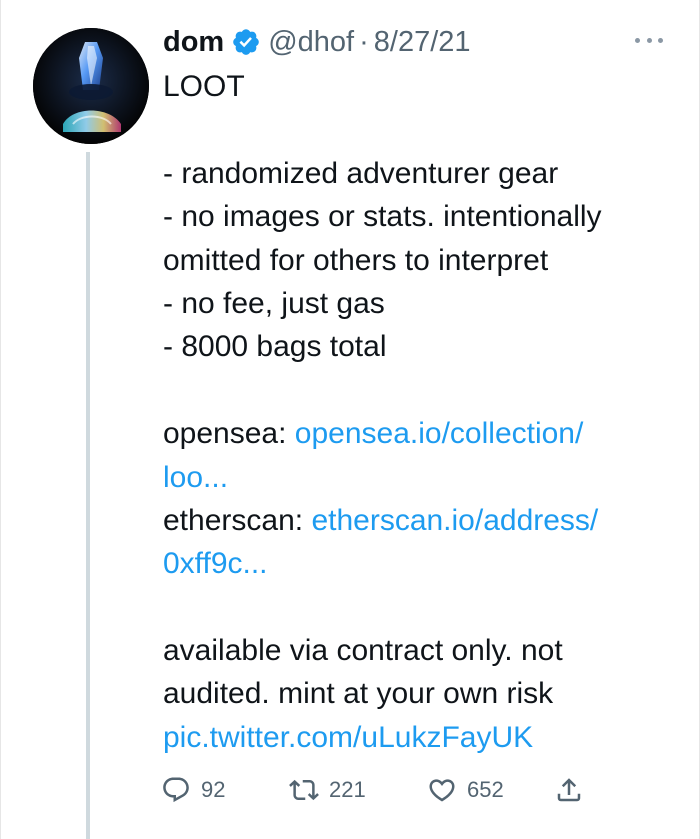 Image resolution: width=700 pixels, height=839 pixels. I want to click on pic-line: pic.twitter.com/uLukzFayUK, so click(423, 737).